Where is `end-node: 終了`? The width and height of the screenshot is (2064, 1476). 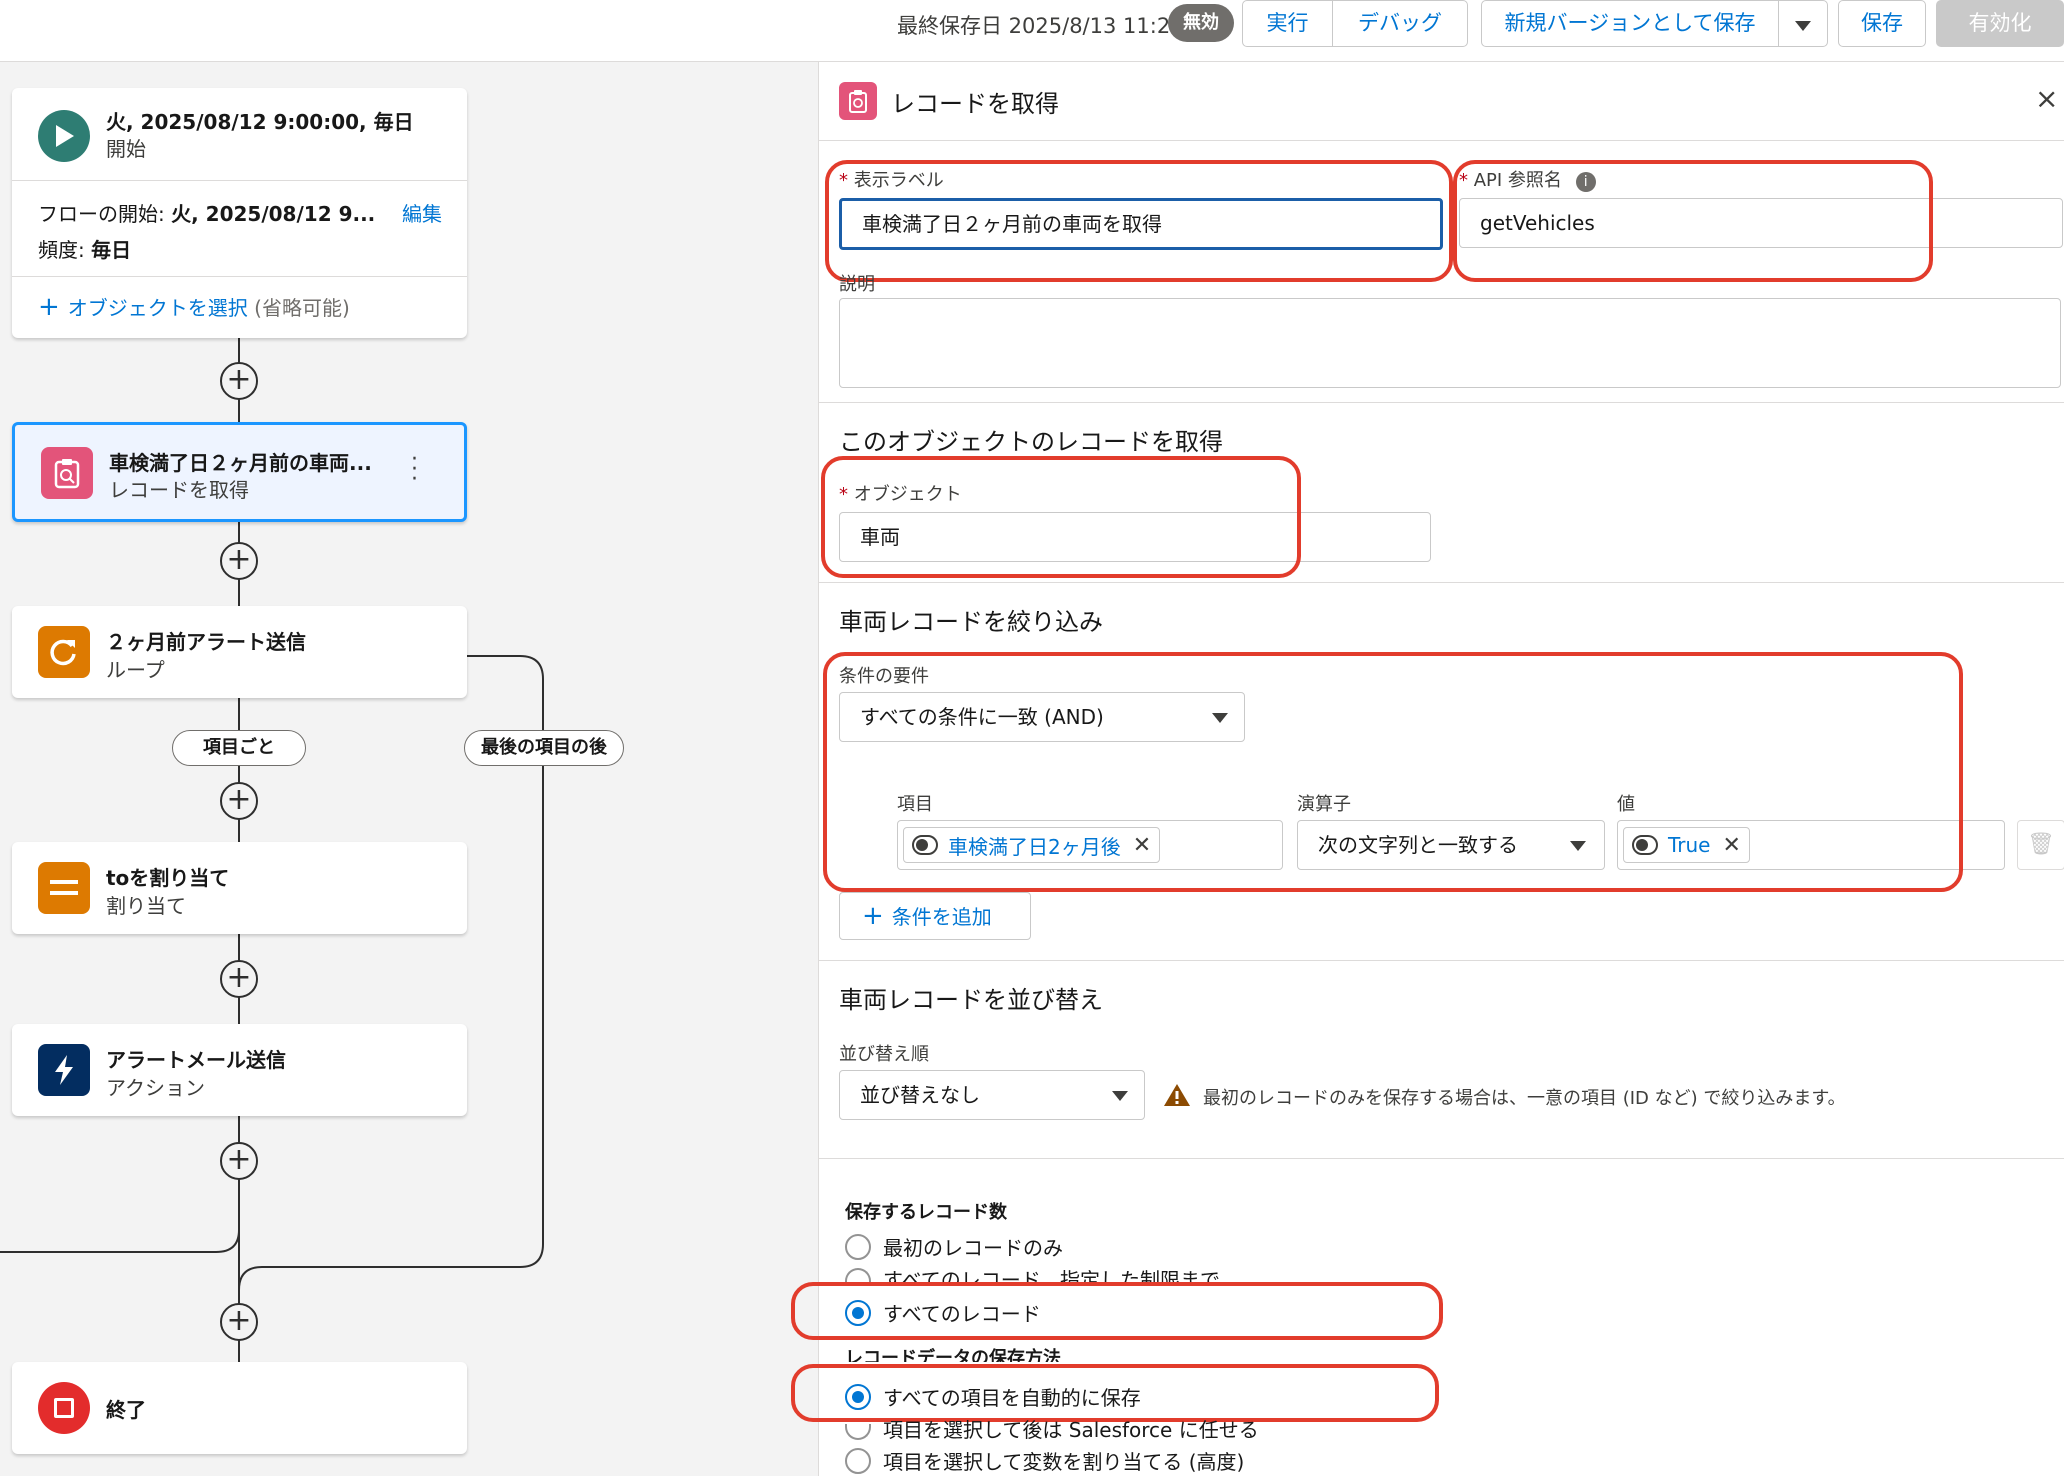
end-node: 終了 is located at coordinates (239, 1408).